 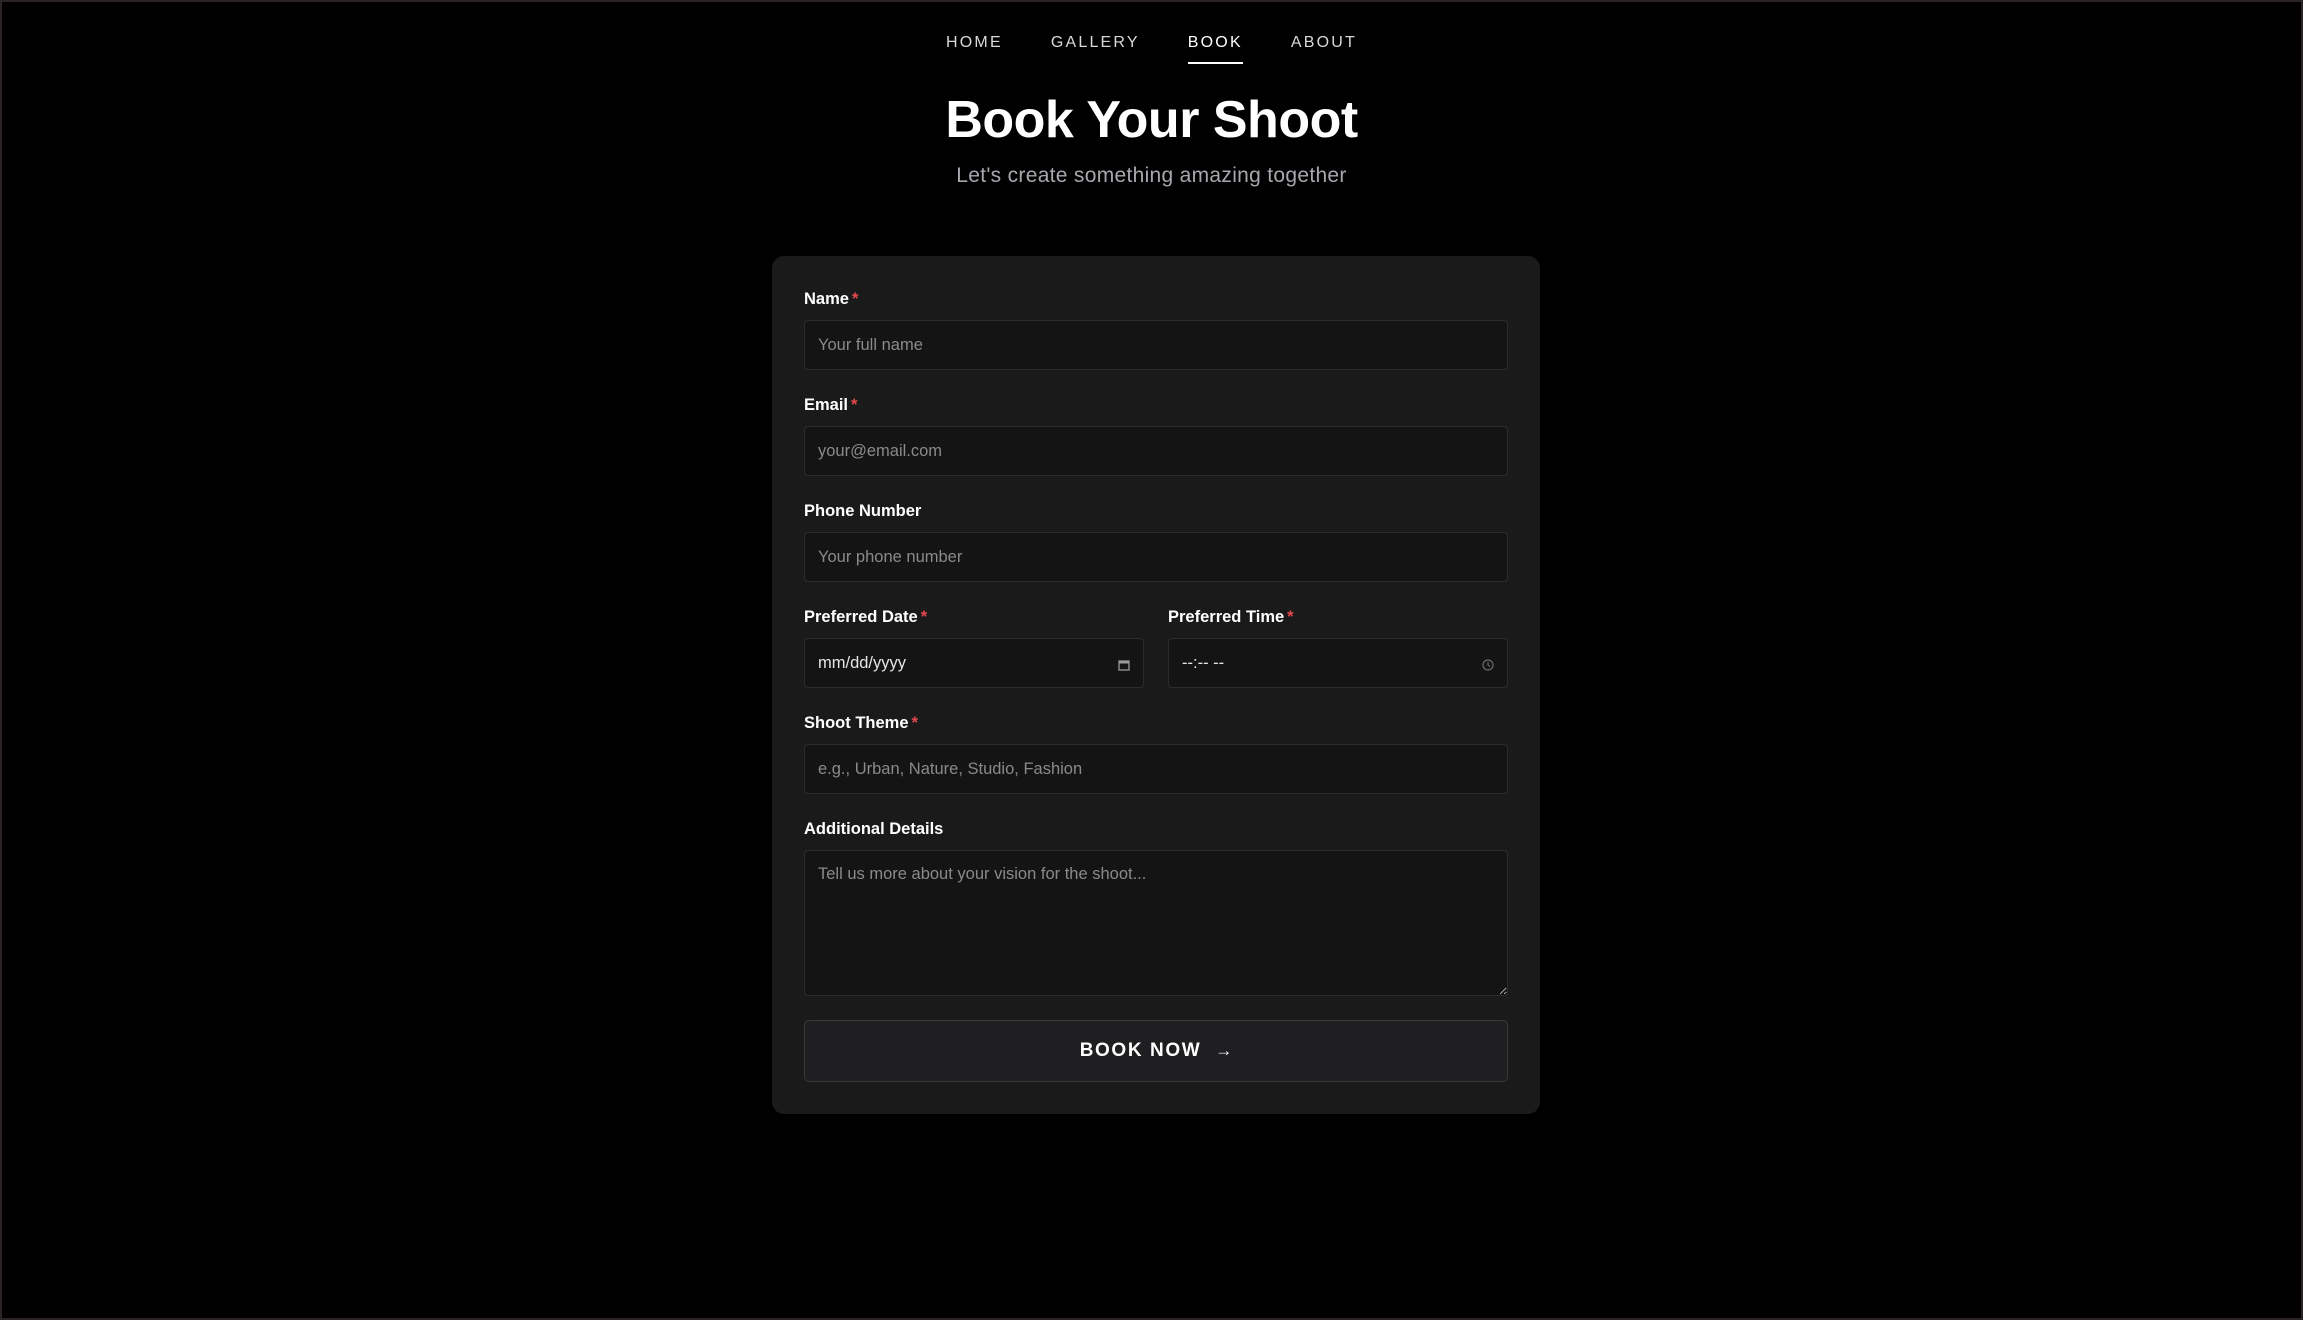 I want to click on nav-item-home: HOME, so click(x=974, y=49).